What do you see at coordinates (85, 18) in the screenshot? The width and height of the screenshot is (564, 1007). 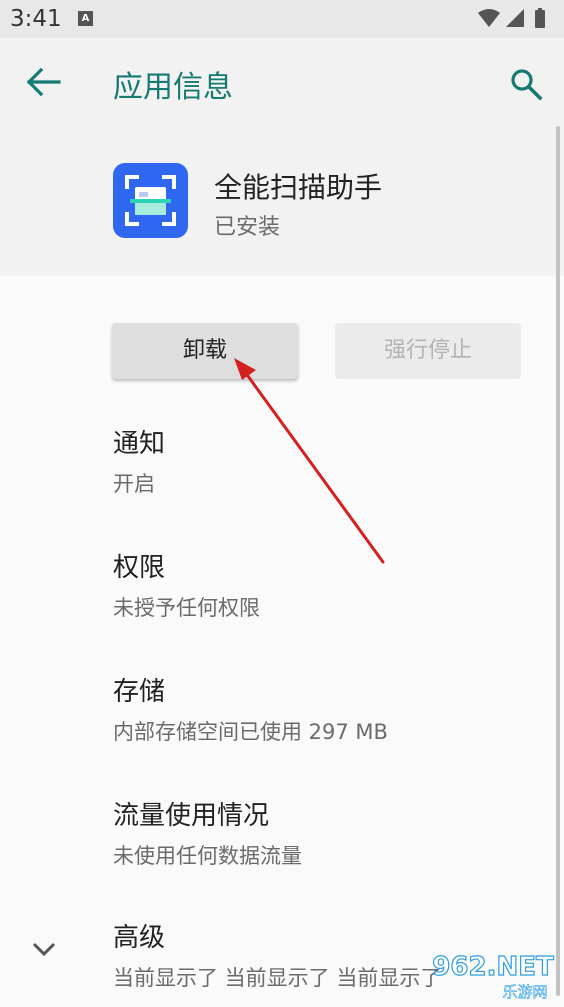 I see `notification-badge-icon: A` at bounding box center [85, 18].